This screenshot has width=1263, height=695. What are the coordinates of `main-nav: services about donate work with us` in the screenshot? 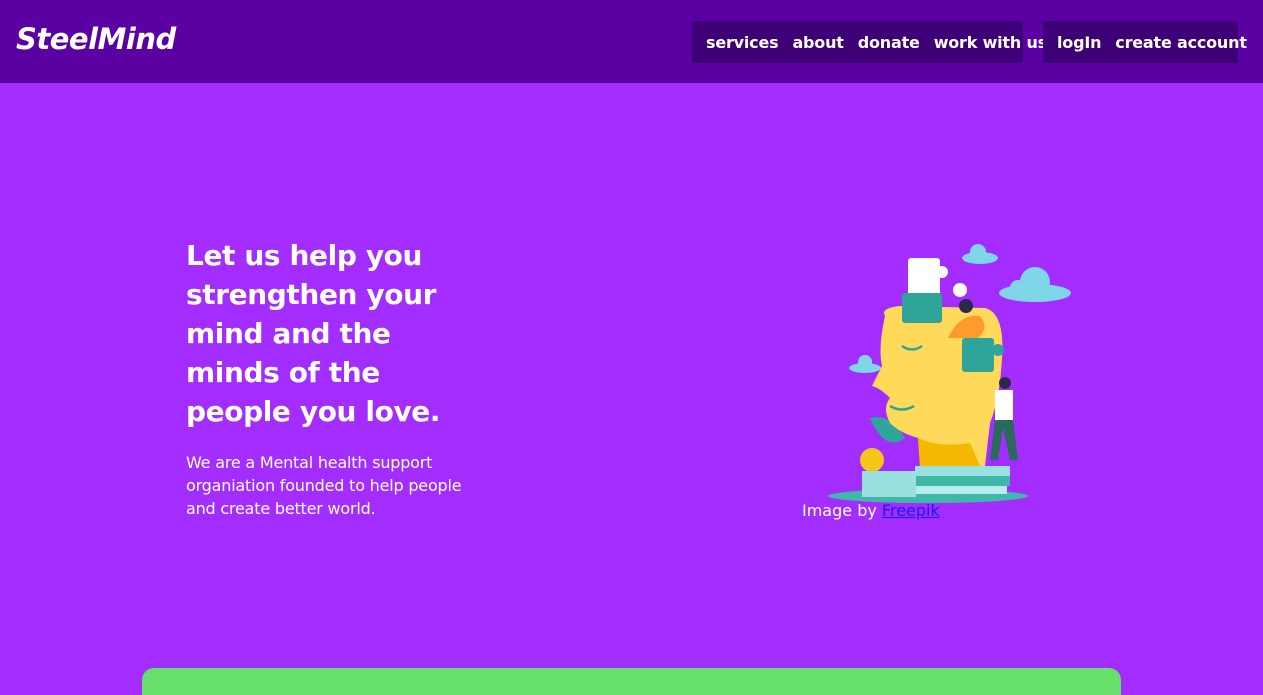 It's located at (869, 42).